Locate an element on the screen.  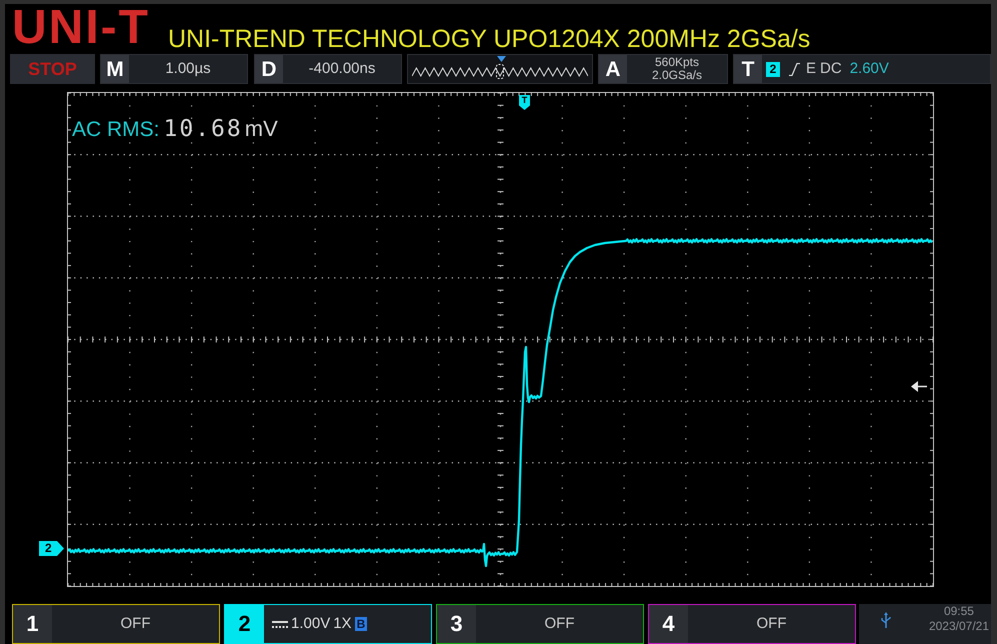
memory-depth: 560Kpts is located at coordinates (677, 62).